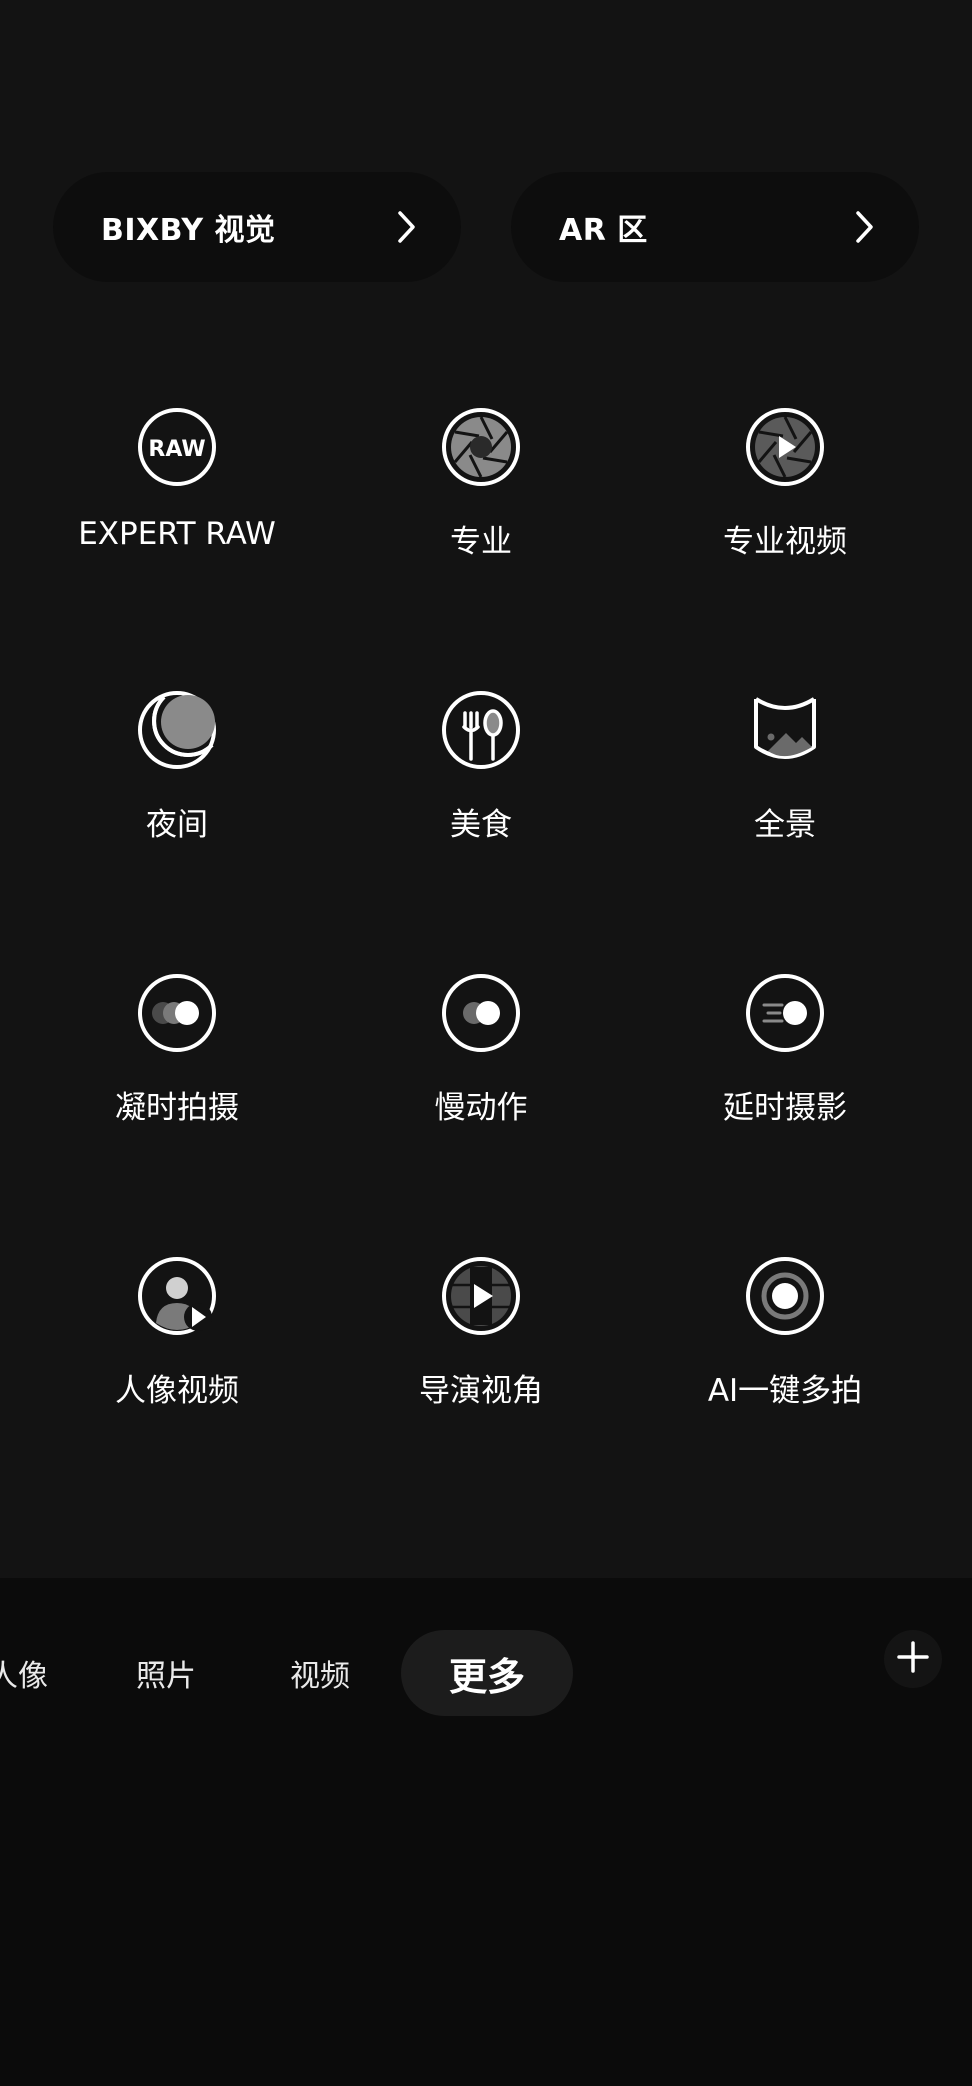  I want to click on hyperlapse-icon, so click(177, 1013).